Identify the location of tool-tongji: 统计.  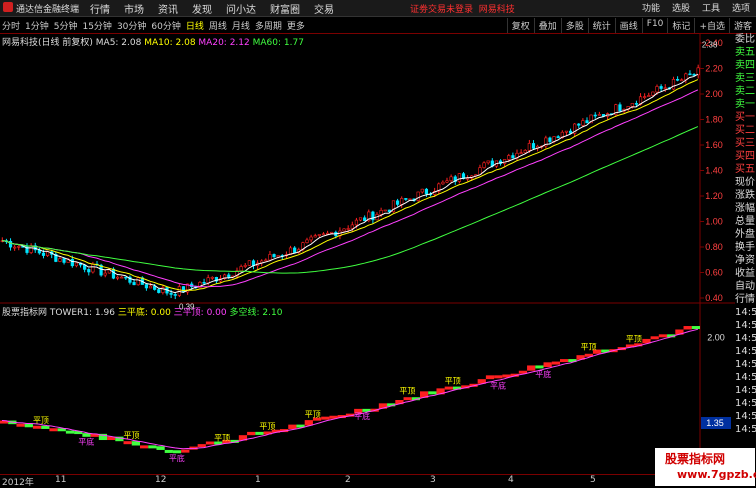
(601, 25).